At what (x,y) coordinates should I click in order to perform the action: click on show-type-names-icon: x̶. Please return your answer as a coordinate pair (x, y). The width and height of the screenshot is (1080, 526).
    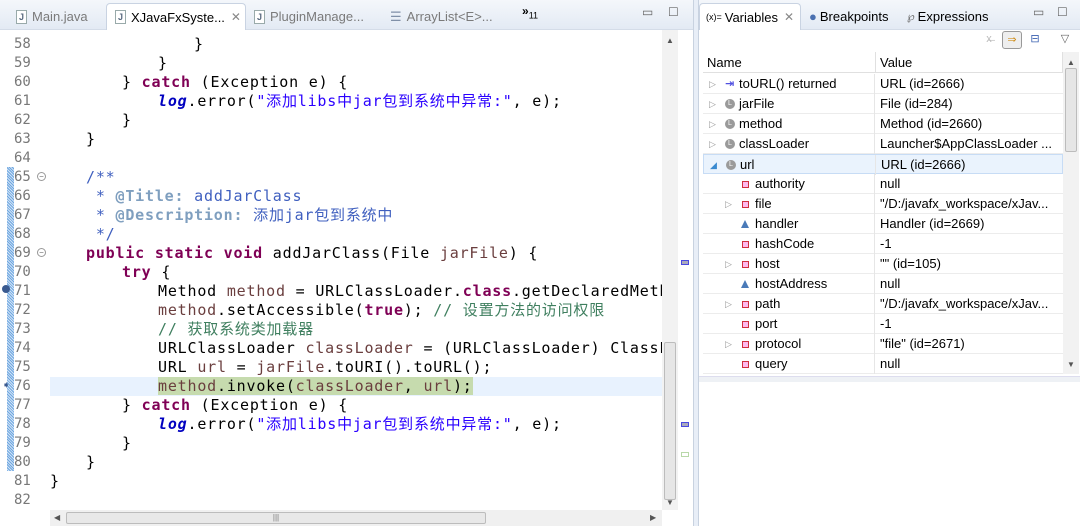
    Looking at the image, I should click on (989, 40).